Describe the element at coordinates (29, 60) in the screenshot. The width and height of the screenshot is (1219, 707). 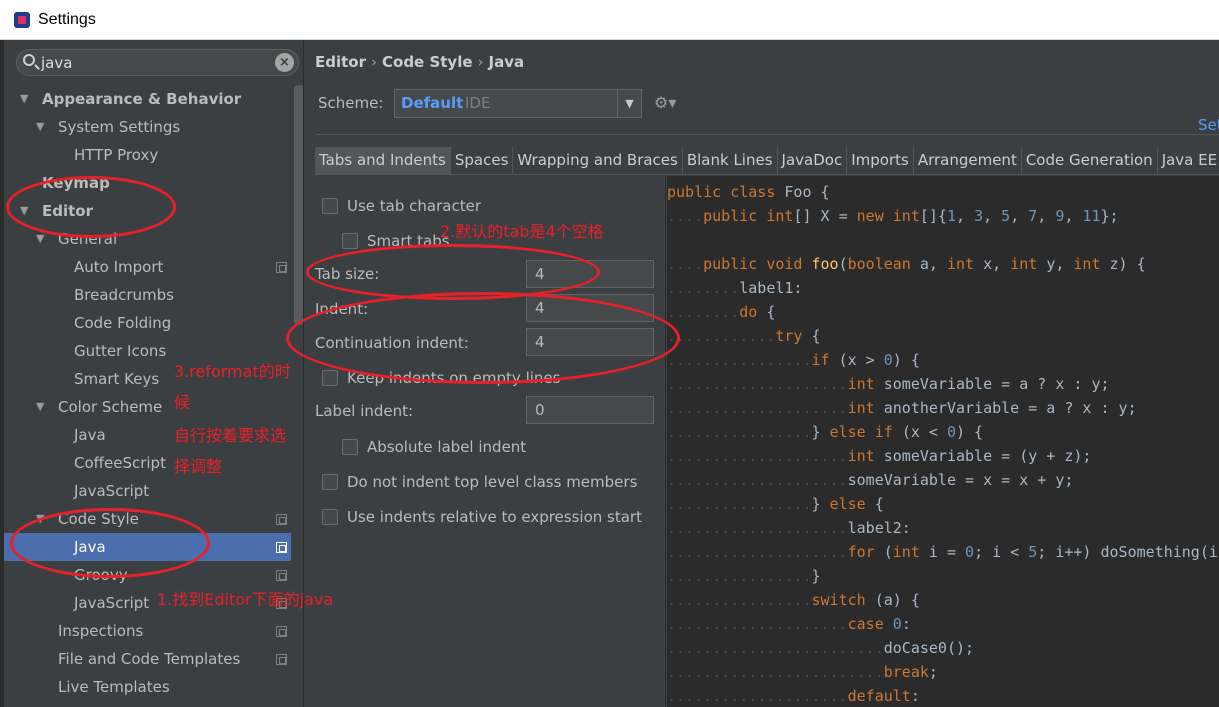
I see `search-icon` at that location.